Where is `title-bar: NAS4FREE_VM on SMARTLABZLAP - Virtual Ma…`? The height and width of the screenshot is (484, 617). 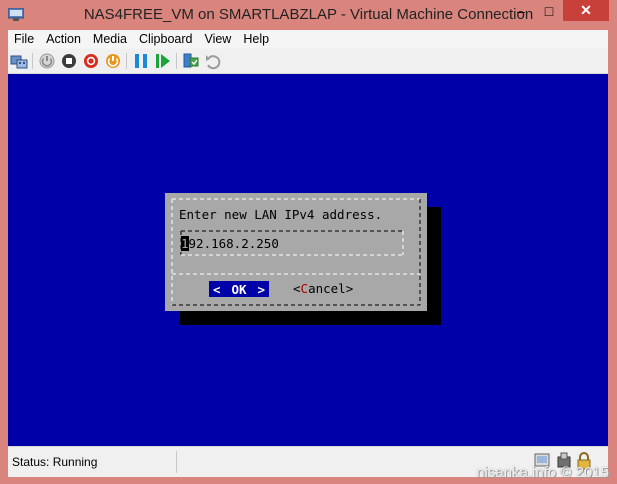
title-bar: NAS4FREE_VM on SMARTLABZLAP - Virtual Ma… is located at coordinates (308, 15).